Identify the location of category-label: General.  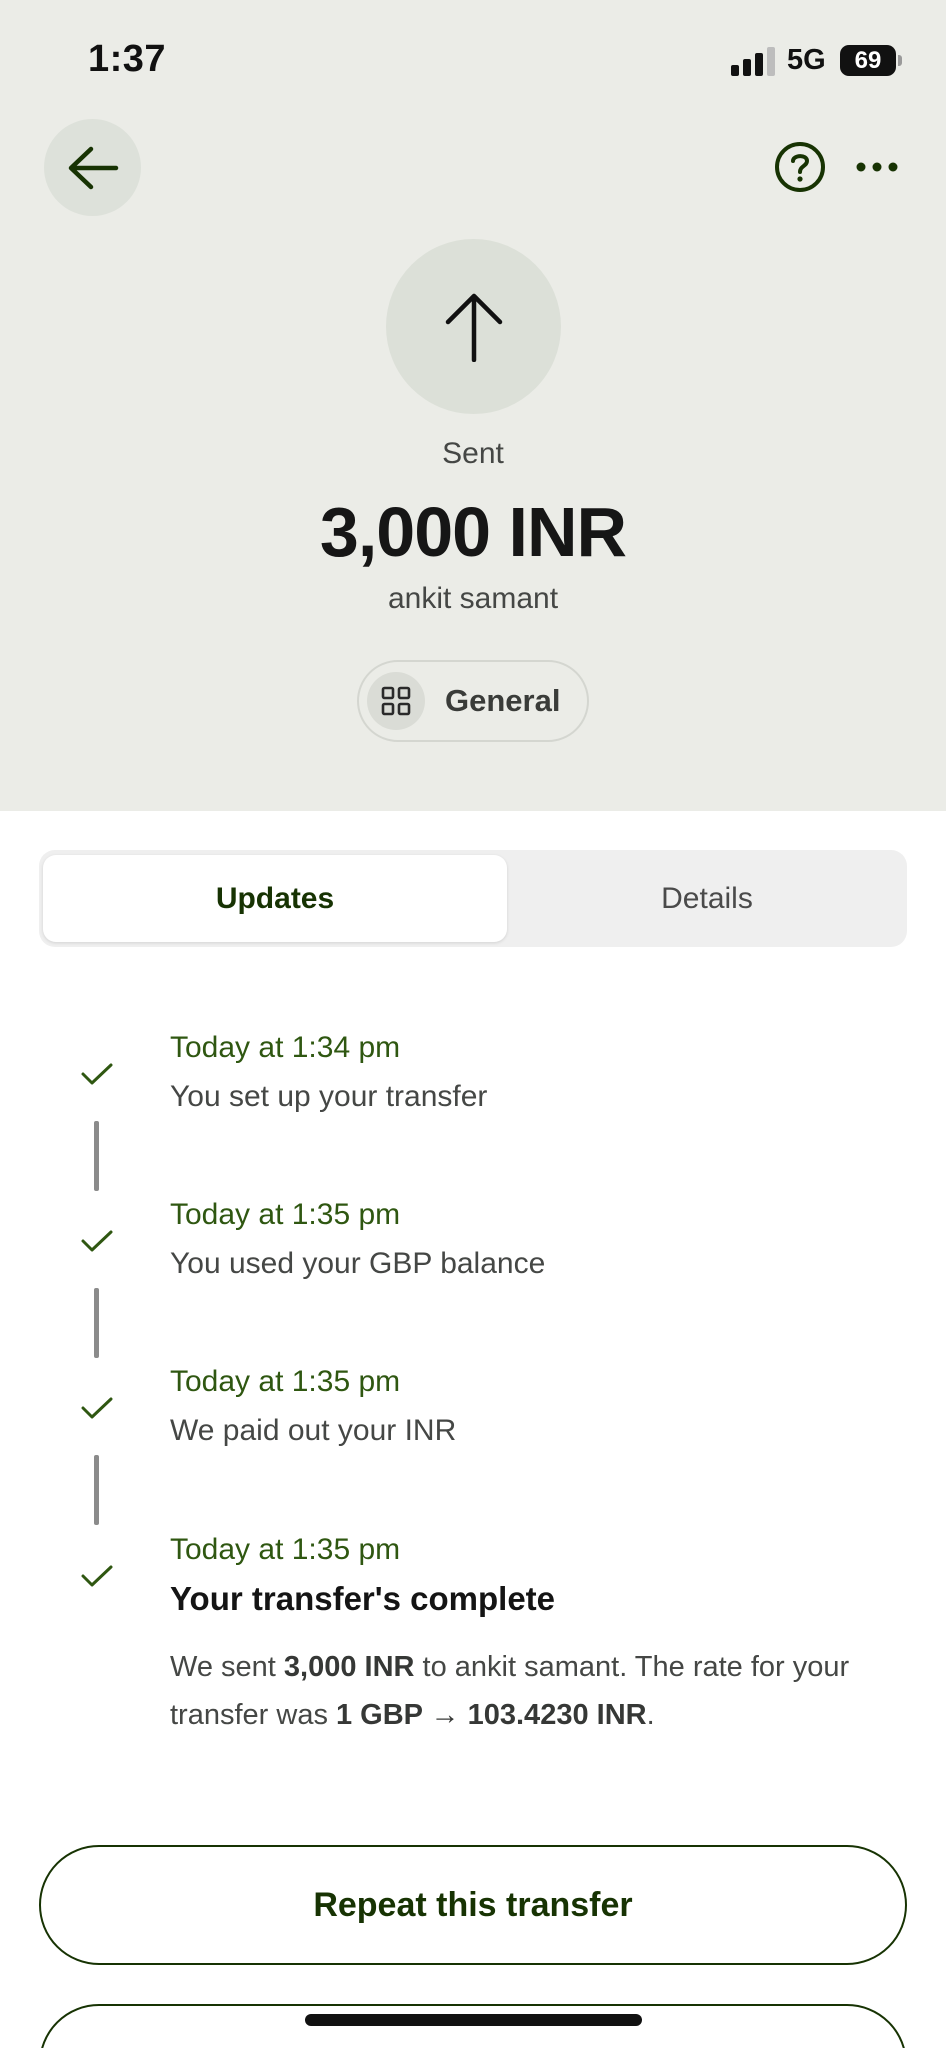
(503, 700).